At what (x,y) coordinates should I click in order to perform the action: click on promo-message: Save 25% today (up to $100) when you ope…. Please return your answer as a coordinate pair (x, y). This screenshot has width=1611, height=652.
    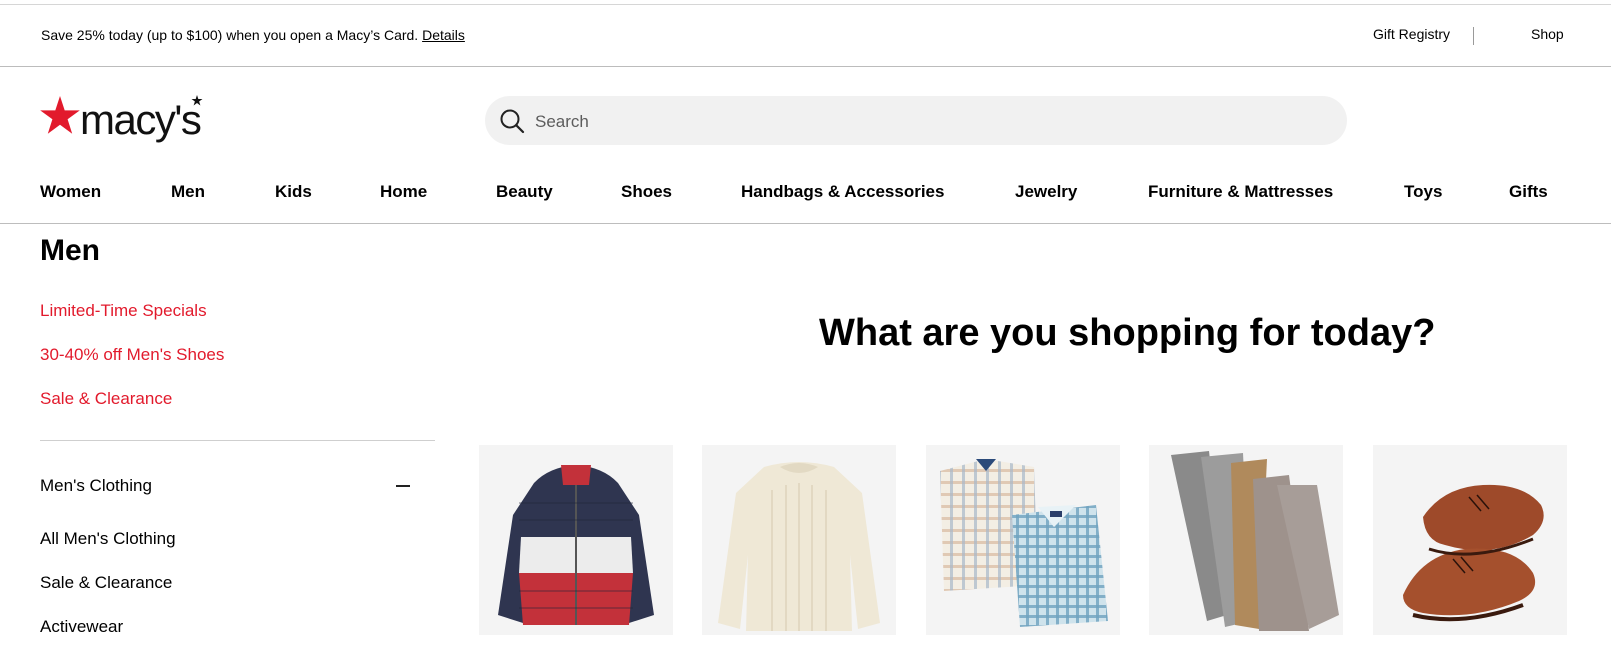
    Looking at the image, I should click on (253, 35).